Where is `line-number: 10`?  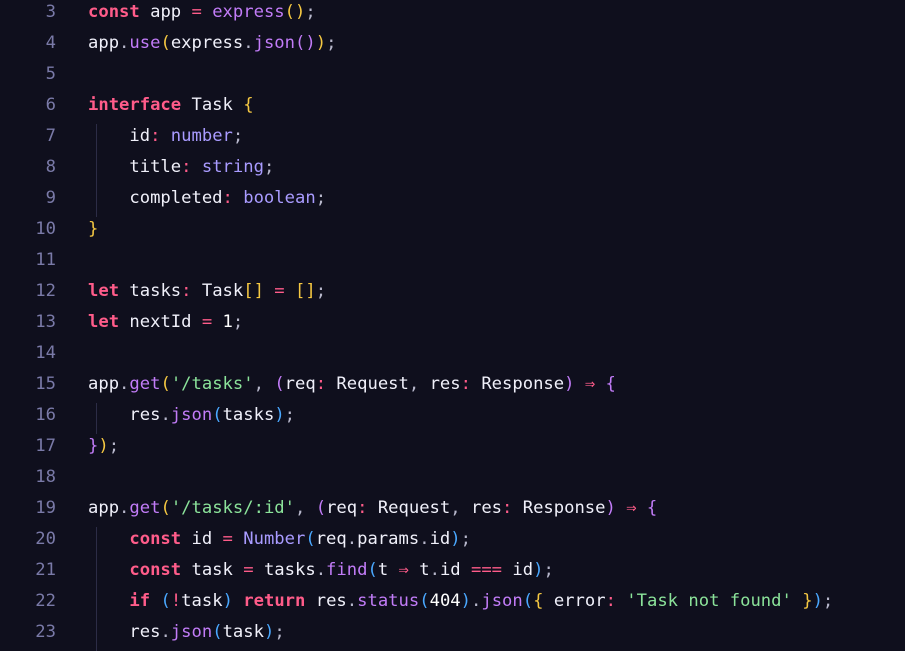
line-number: 10 is located at coordinates (45, 229).